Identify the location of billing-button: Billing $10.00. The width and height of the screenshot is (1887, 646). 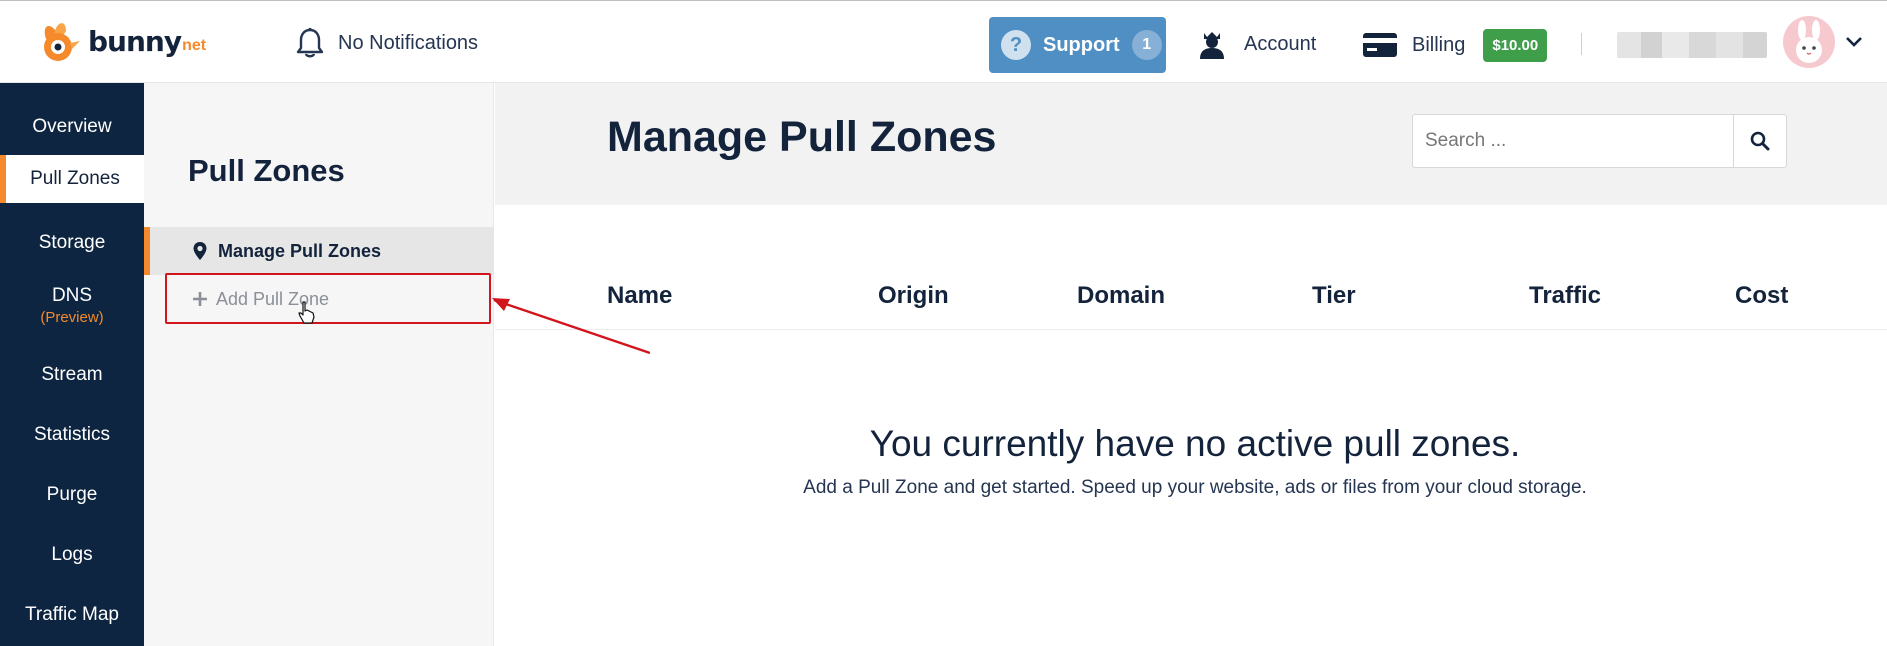
(1455, 45).